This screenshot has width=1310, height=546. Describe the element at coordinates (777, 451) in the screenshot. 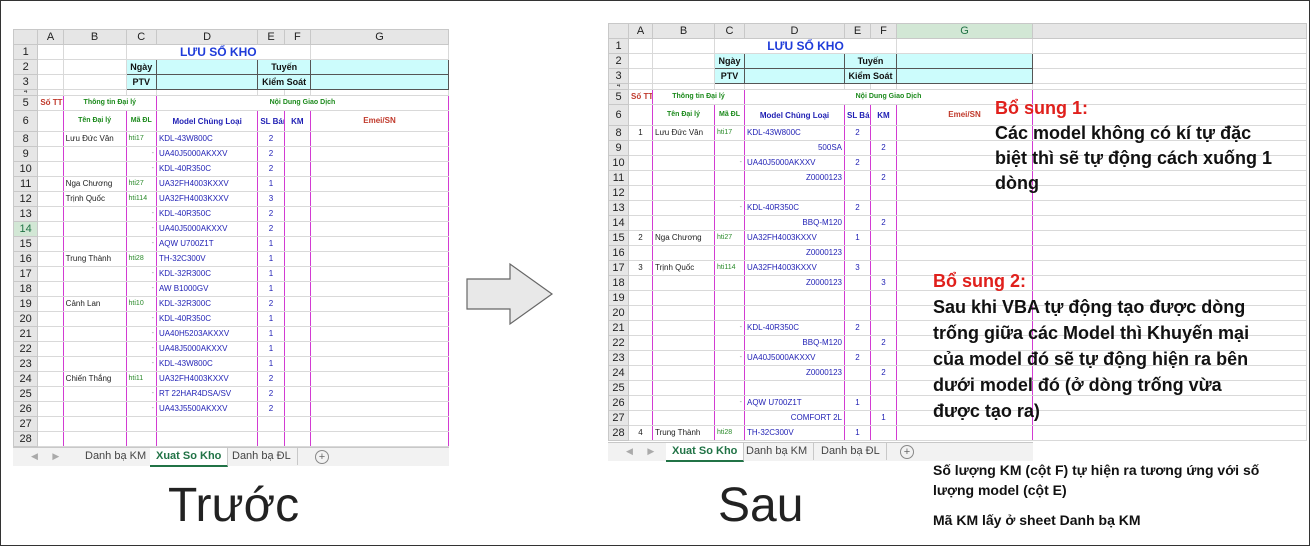

I see `tab-danh-ba-km: Danh bạ KM` at that location.